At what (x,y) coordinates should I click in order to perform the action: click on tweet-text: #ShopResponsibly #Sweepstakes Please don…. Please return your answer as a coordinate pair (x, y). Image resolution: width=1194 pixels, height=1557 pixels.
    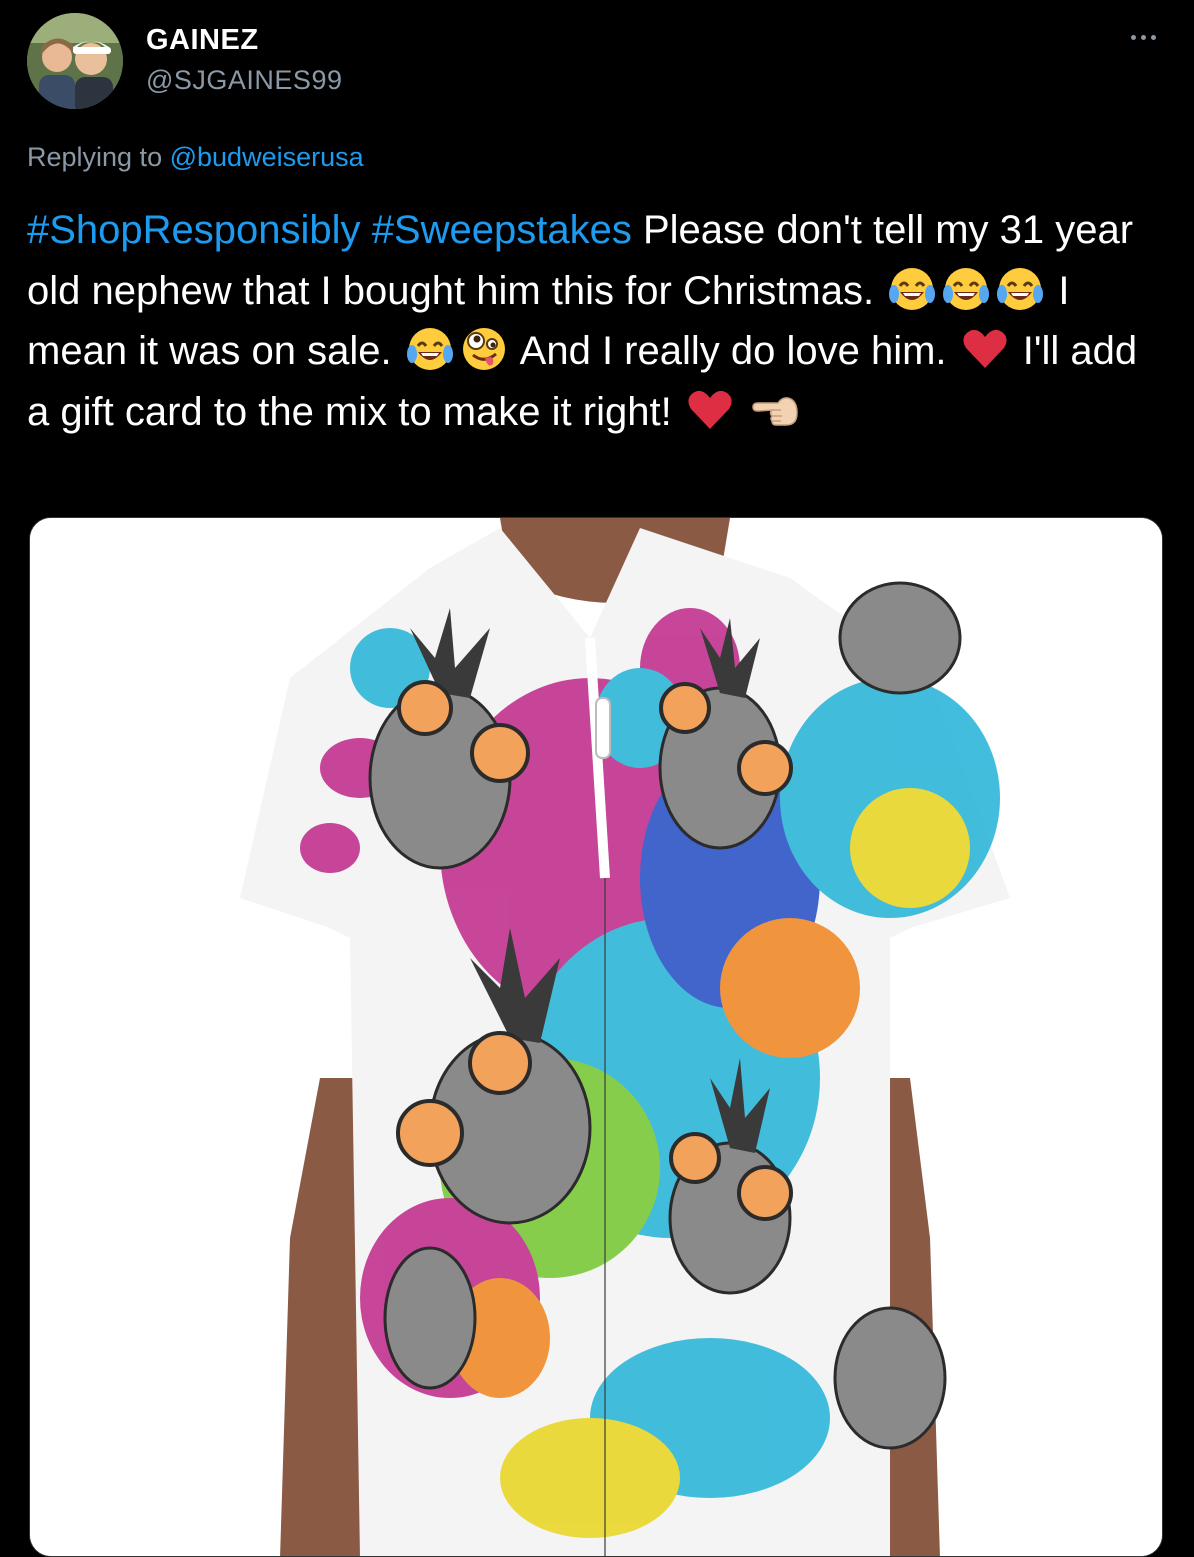
    Looking at the image, I should click on (597, 321).